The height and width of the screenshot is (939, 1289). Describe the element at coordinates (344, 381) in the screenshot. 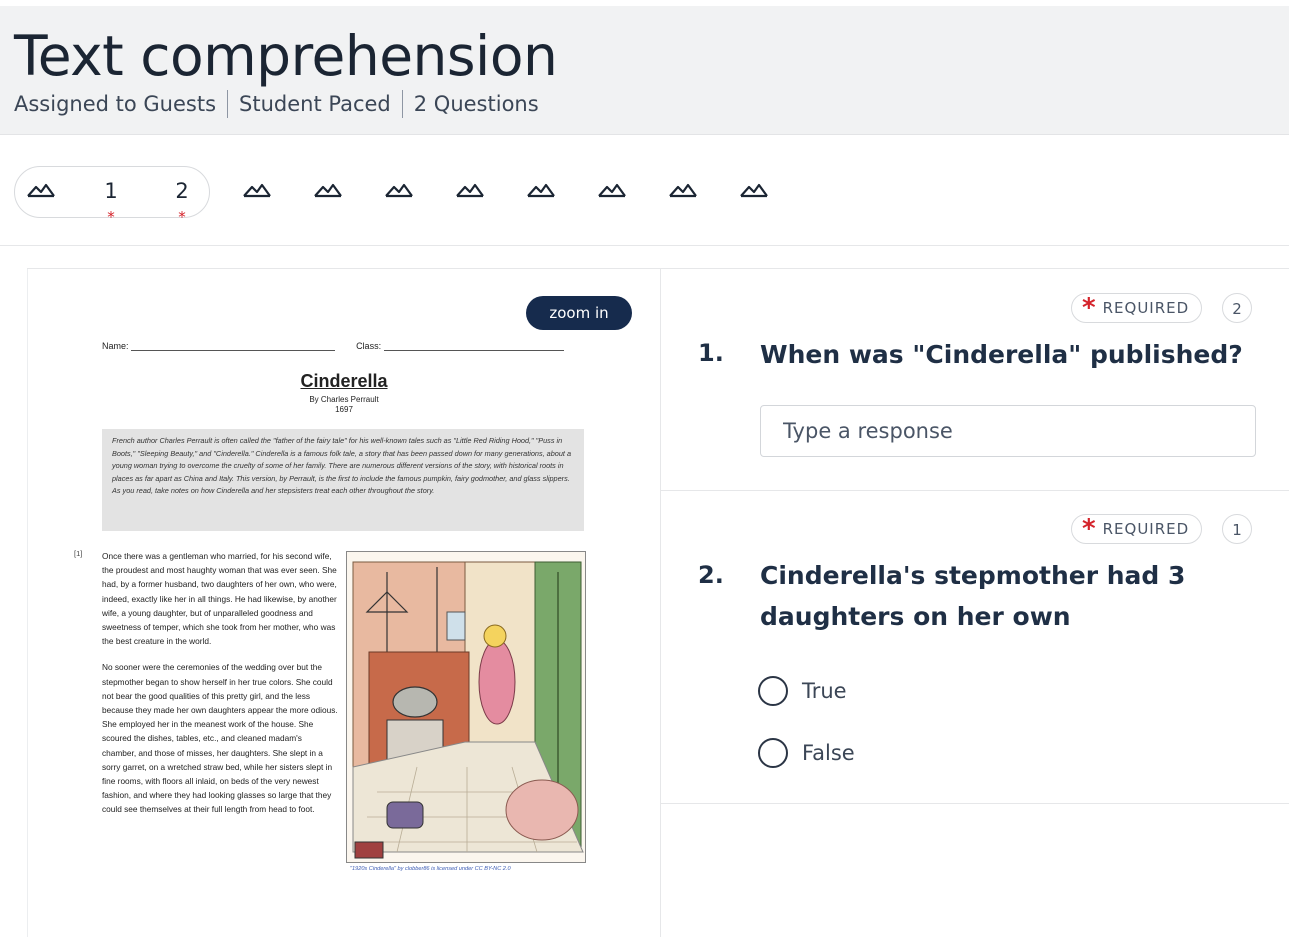

I see `document-title: Cinderella` at that location.